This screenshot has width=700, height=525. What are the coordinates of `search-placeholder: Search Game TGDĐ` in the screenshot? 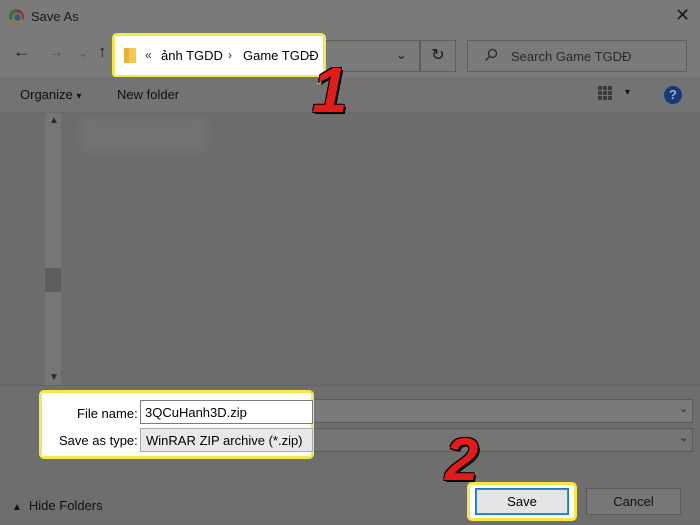 It's located at (571, 56).